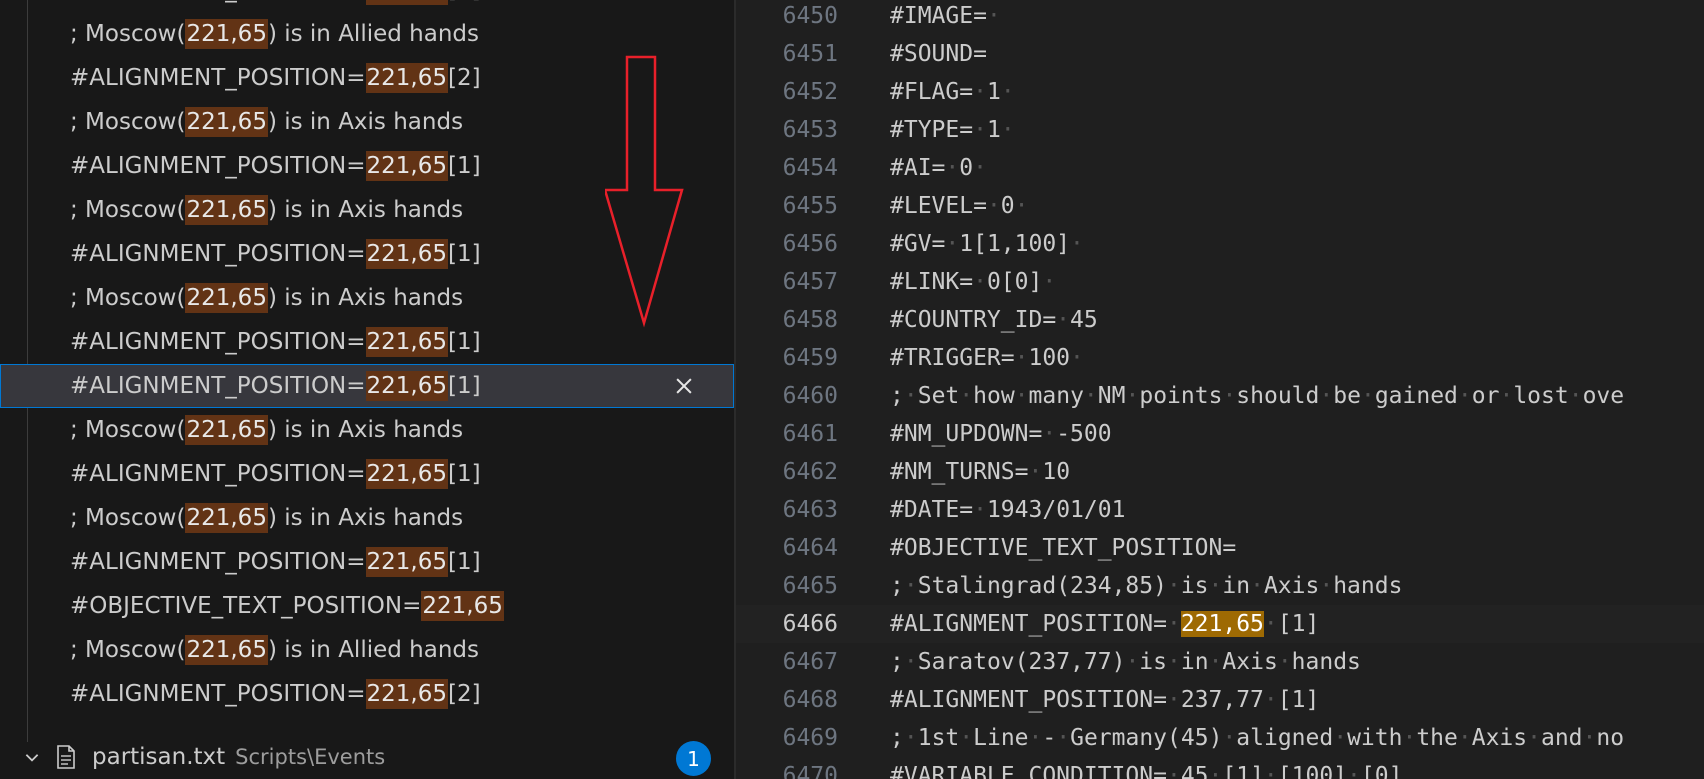 The image size is (1704, 779). I want to click on editor-line: 6450 #IMAGE=·, so click(1220, 17).